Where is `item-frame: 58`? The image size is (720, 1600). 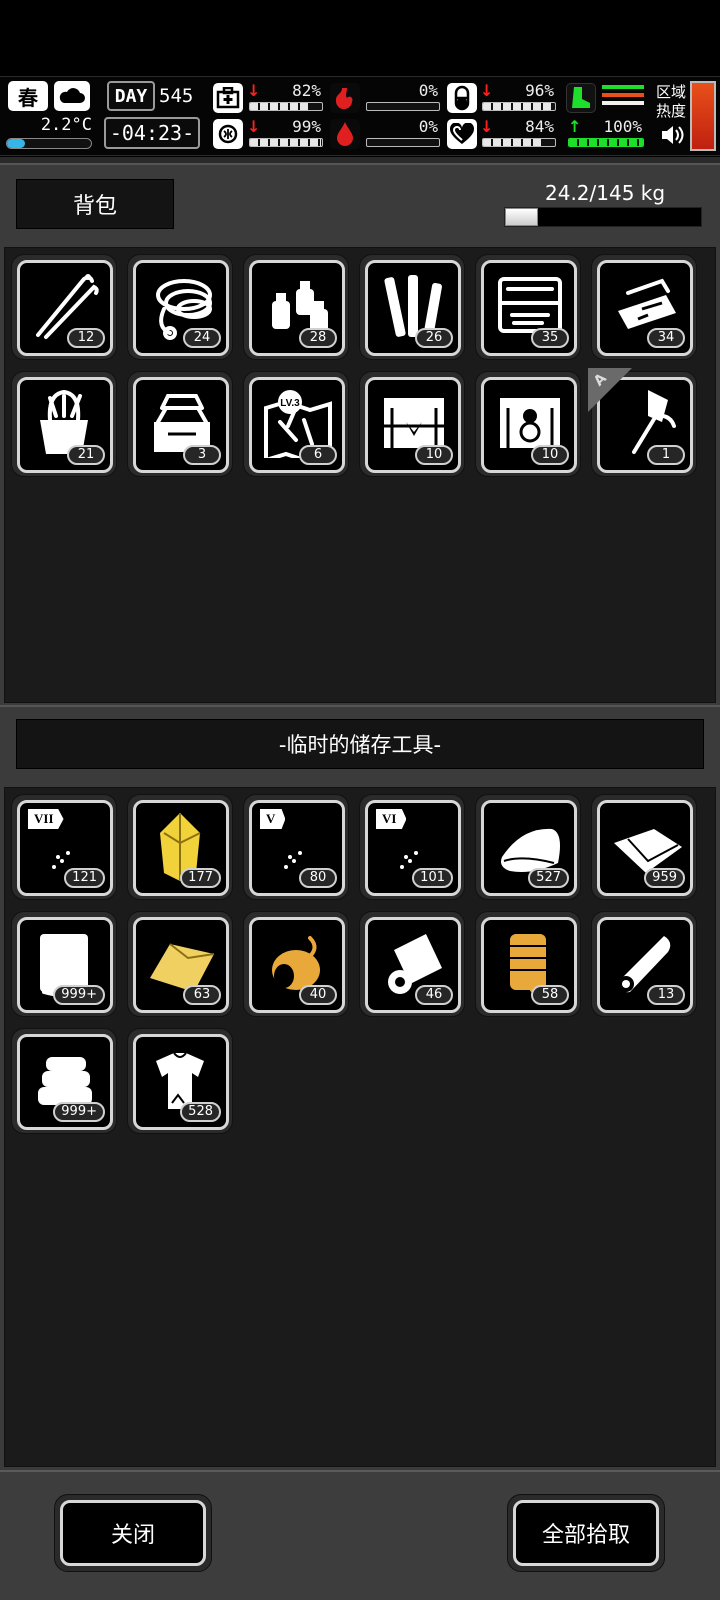
item-frame: 58 is located at coordinates (529, 965).